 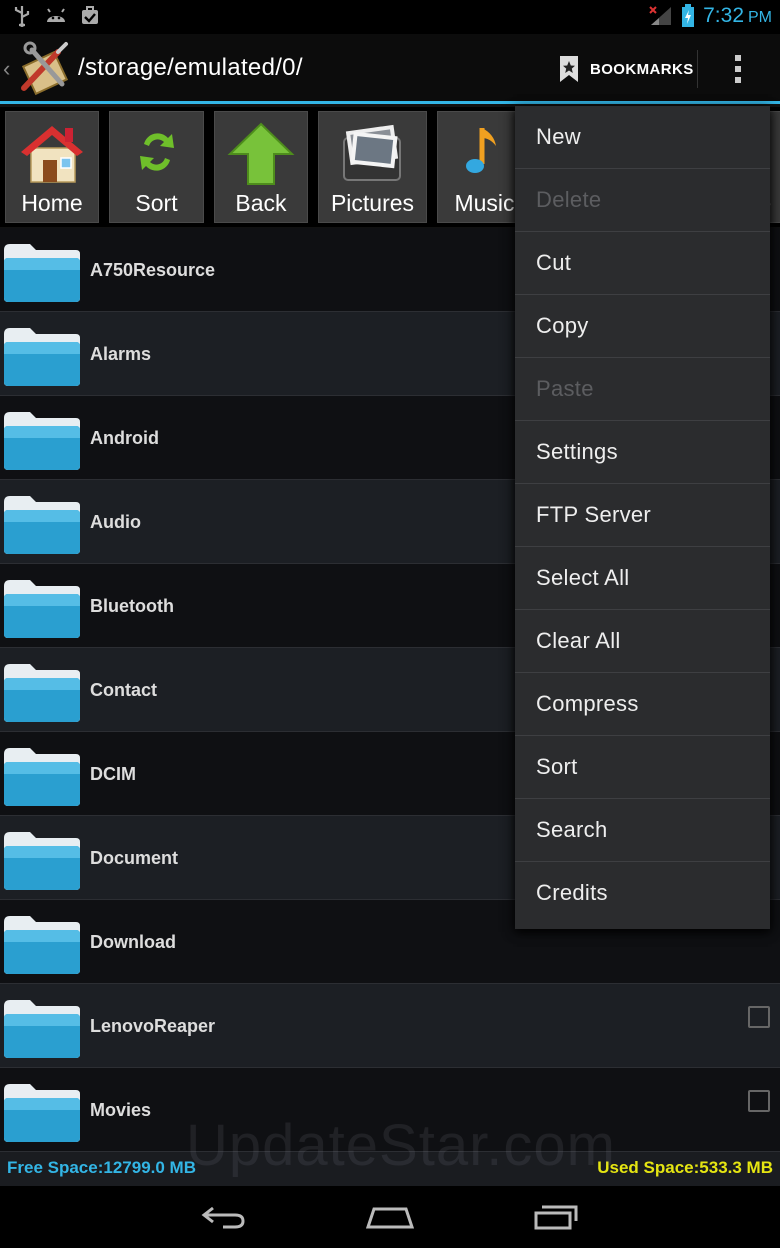 What do you see at coordinates (52, 203) in the screenshot?
I see `toolbar-label: Home` at bounding box center [52, 203].